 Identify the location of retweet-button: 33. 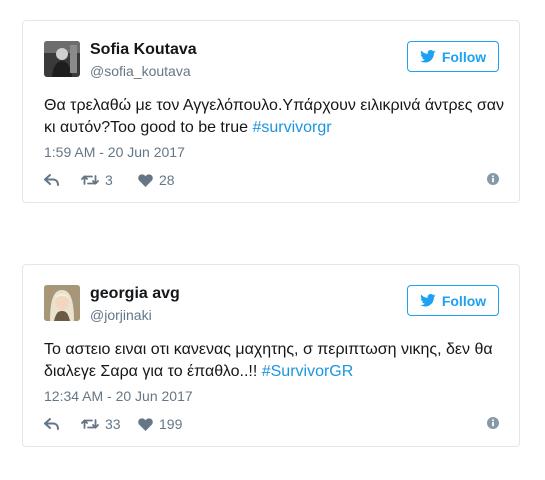
(101, 424).